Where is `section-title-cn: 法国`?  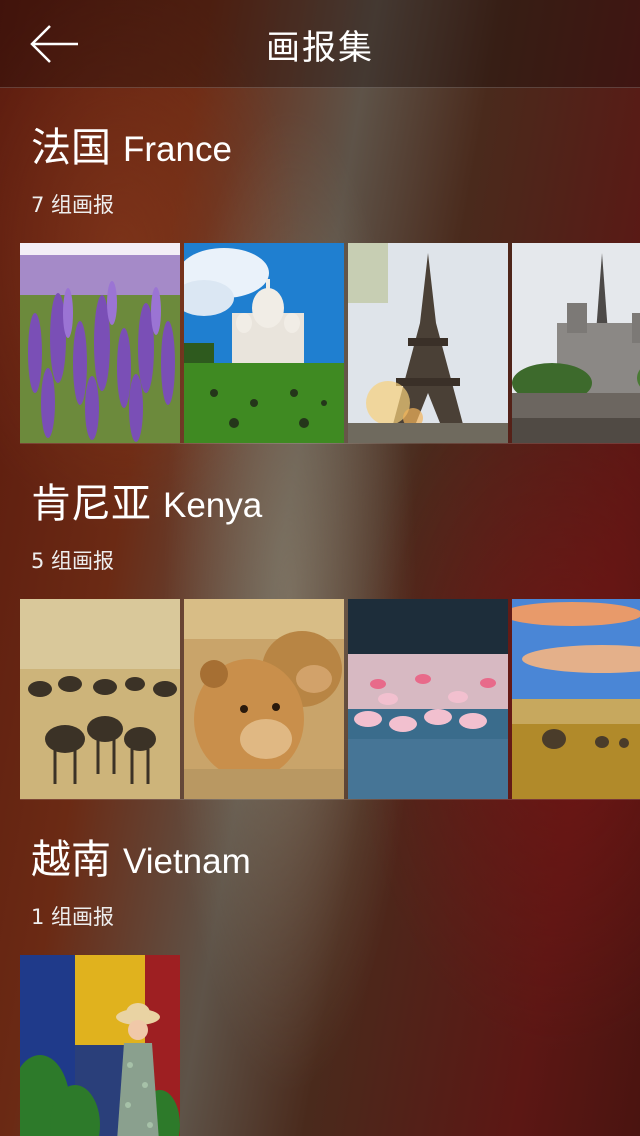
section-title-cn: 法国 is located at coordinates (71, 148).